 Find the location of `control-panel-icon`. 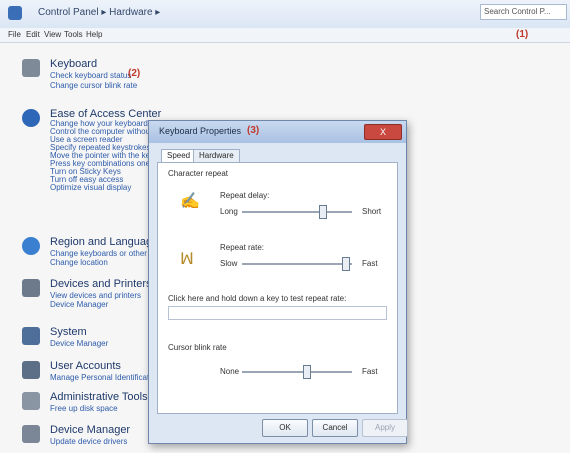

control-panel-icon is located at coordinates (15, 13).